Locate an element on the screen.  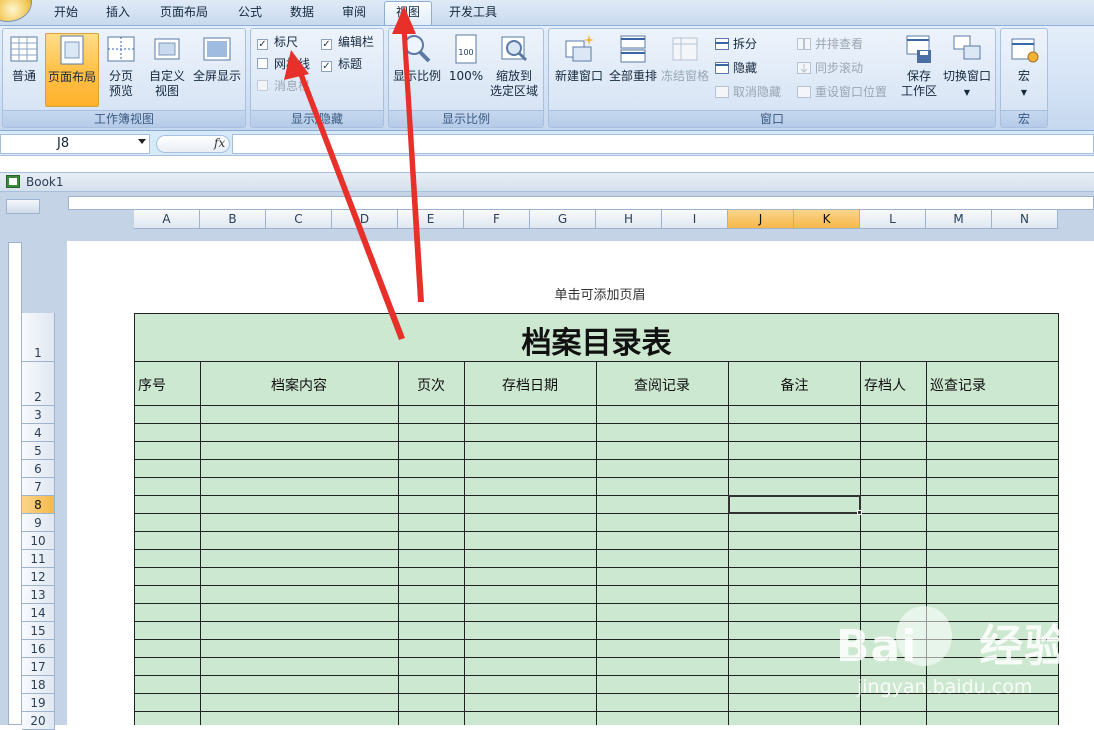
column-header-j: J is located at coordinates (761, 219).